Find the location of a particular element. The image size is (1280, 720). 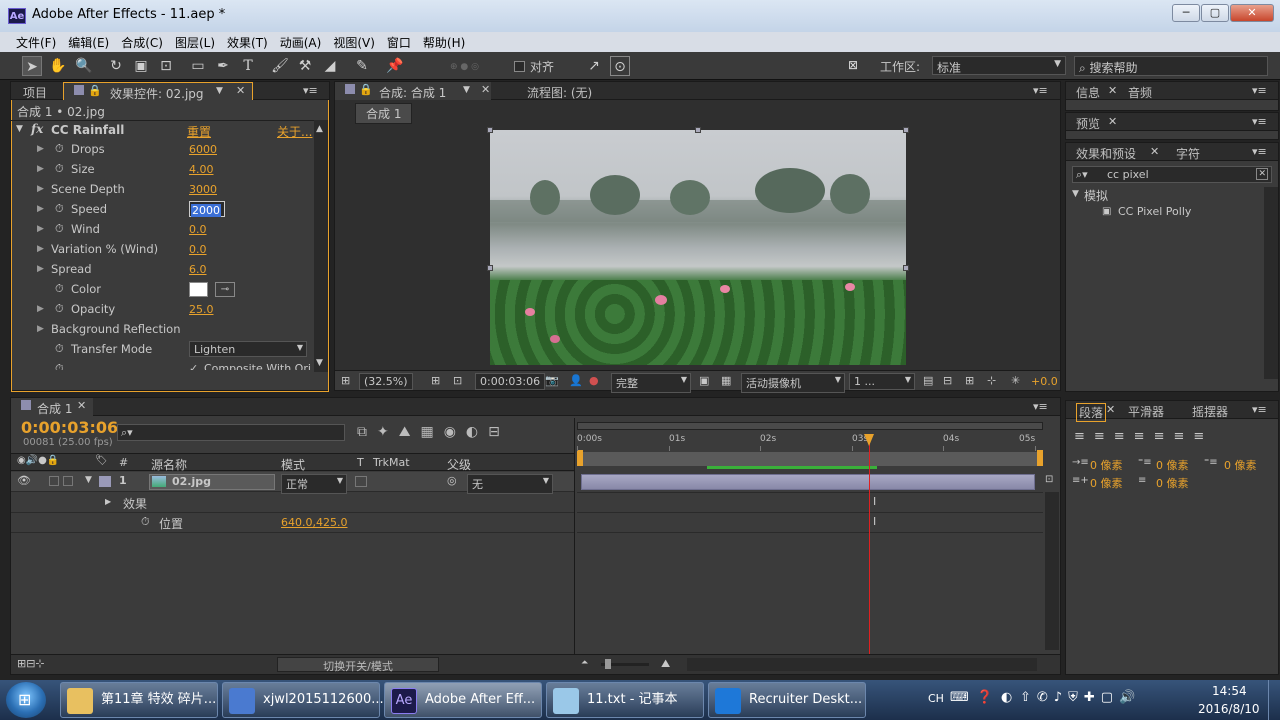

property-value: 4.00 is located at coordinates (201, 169).